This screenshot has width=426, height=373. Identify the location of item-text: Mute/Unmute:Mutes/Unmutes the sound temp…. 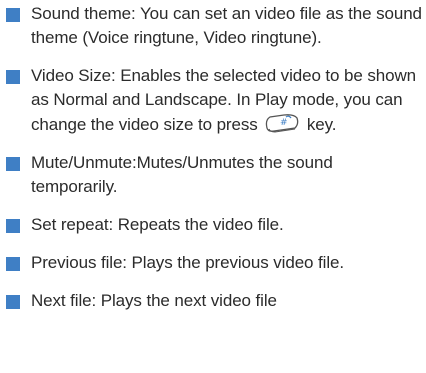
(182, 174).